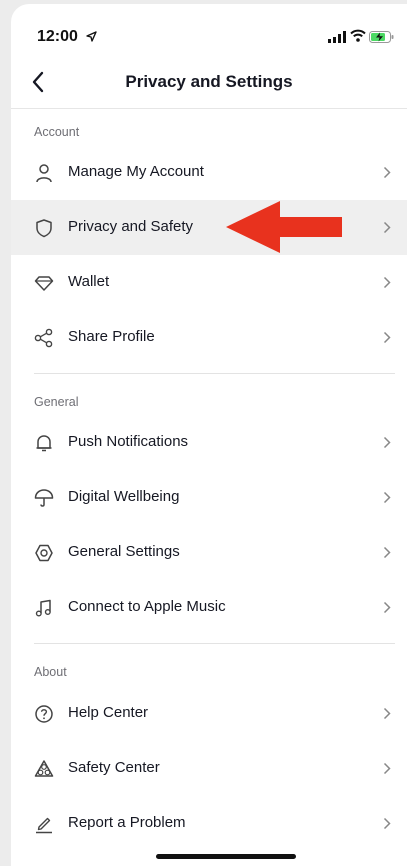 This screenshot has width=407, height=866. I want to click on bell-icon, so click(44, 443).